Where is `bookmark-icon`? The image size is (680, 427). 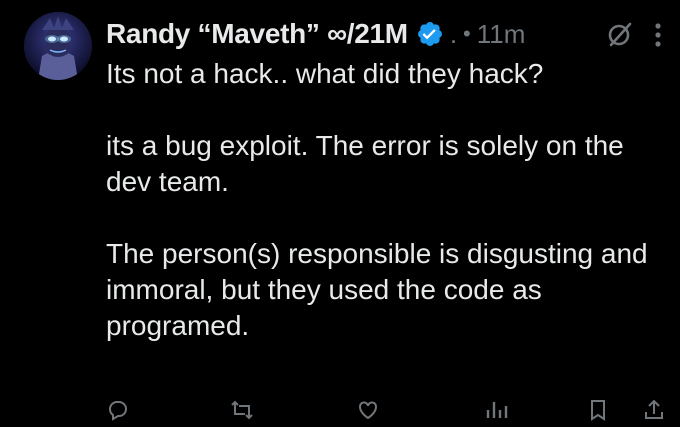 bookmark-icon is located at coordinates (598, 410).